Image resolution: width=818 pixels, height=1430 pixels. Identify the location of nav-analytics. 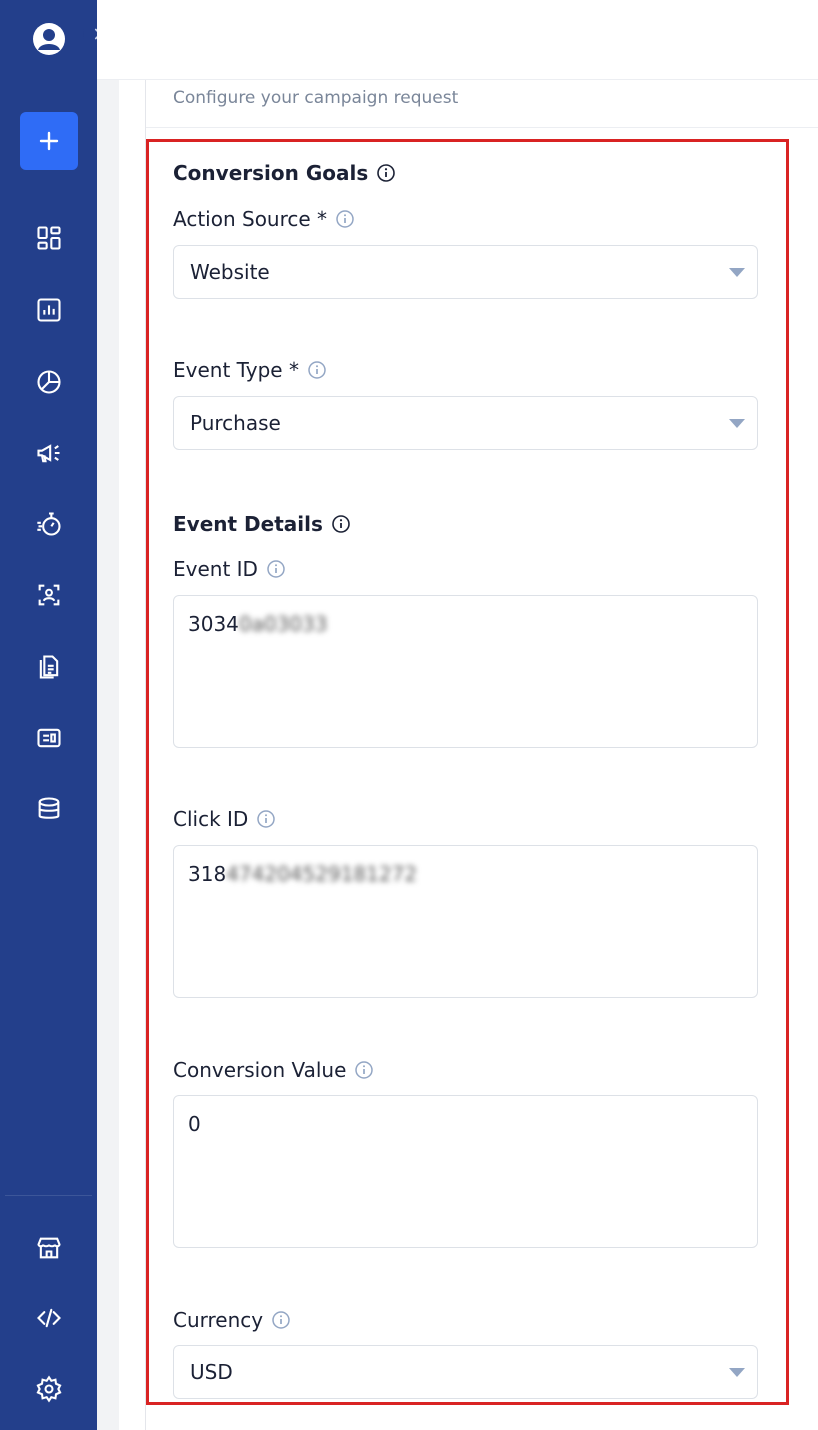
(49, 382).